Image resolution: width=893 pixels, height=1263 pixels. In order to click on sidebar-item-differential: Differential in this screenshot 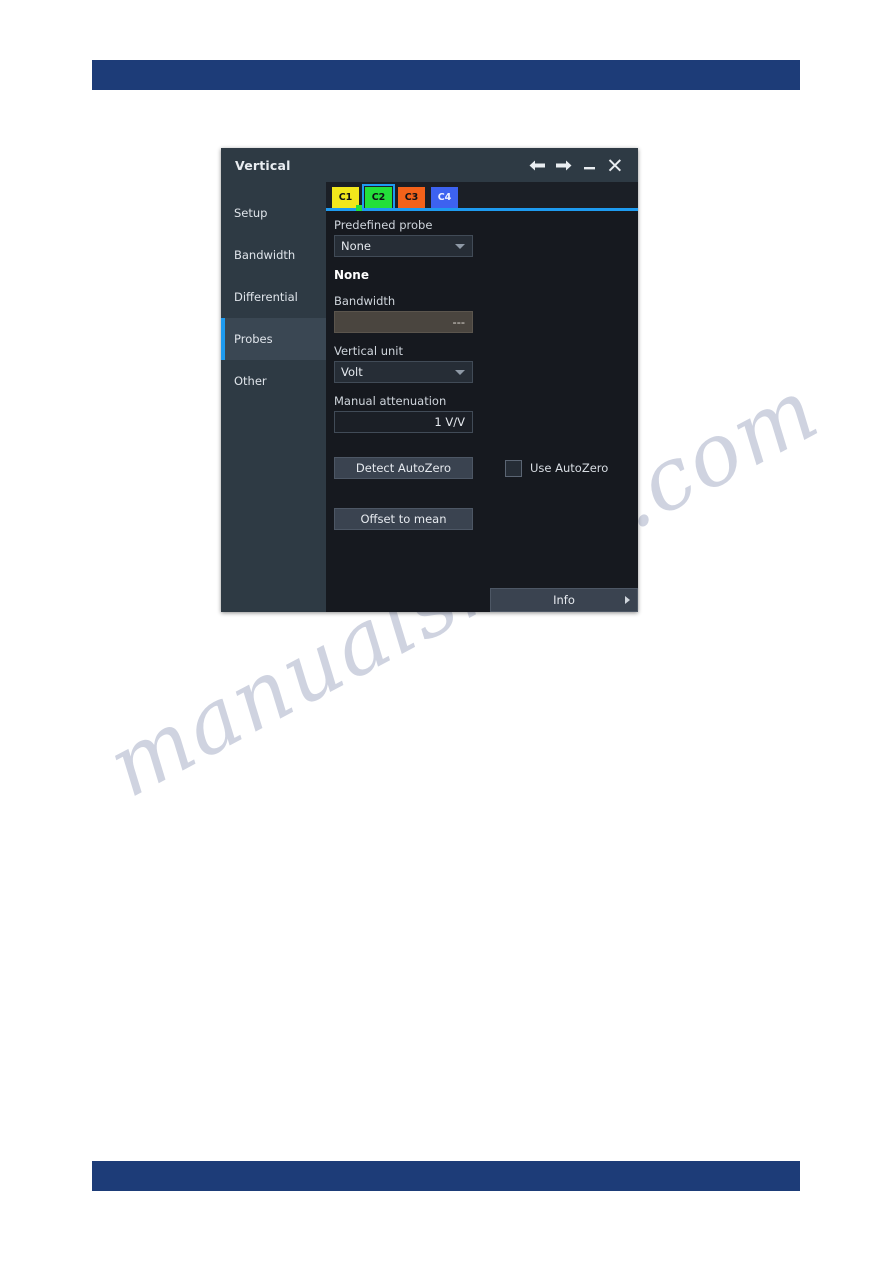, I will do `click(273, 297)`.